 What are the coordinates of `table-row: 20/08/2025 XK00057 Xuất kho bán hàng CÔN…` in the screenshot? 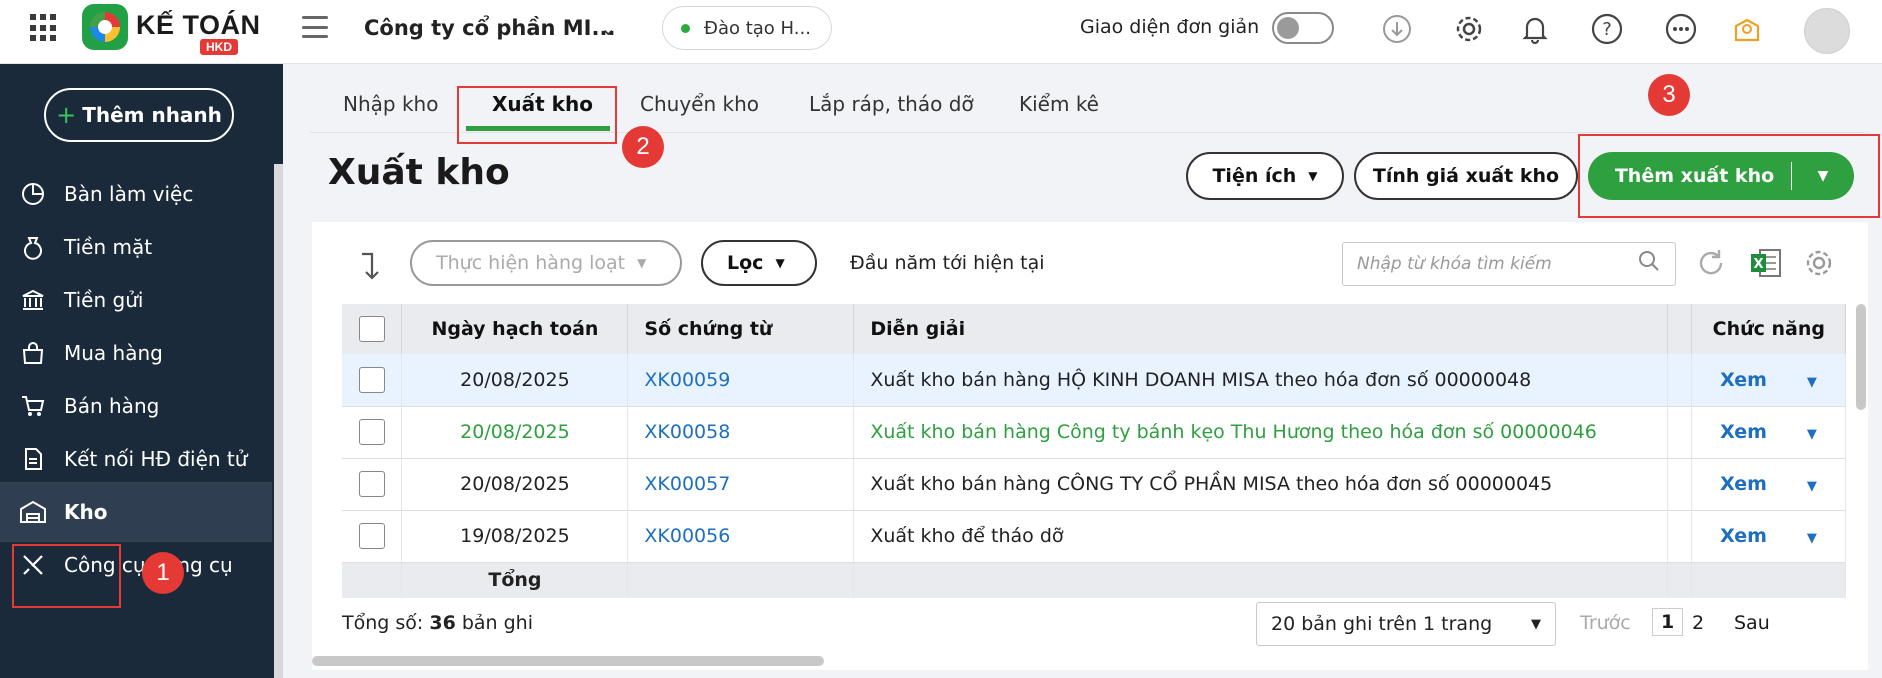 It's located at (1094, 484).